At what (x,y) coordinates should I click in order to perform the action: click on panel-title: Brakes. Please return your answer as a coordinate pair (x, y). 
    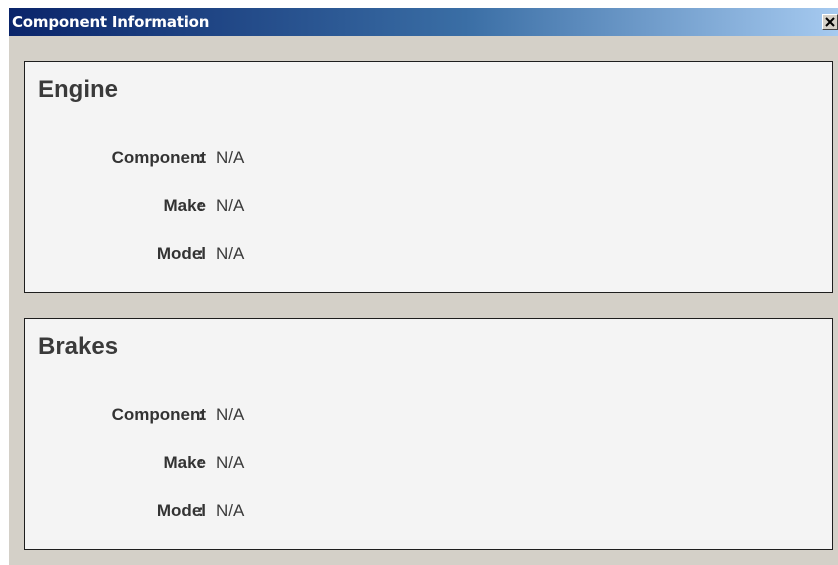
    Looking at the image, I should click on (78, 346).